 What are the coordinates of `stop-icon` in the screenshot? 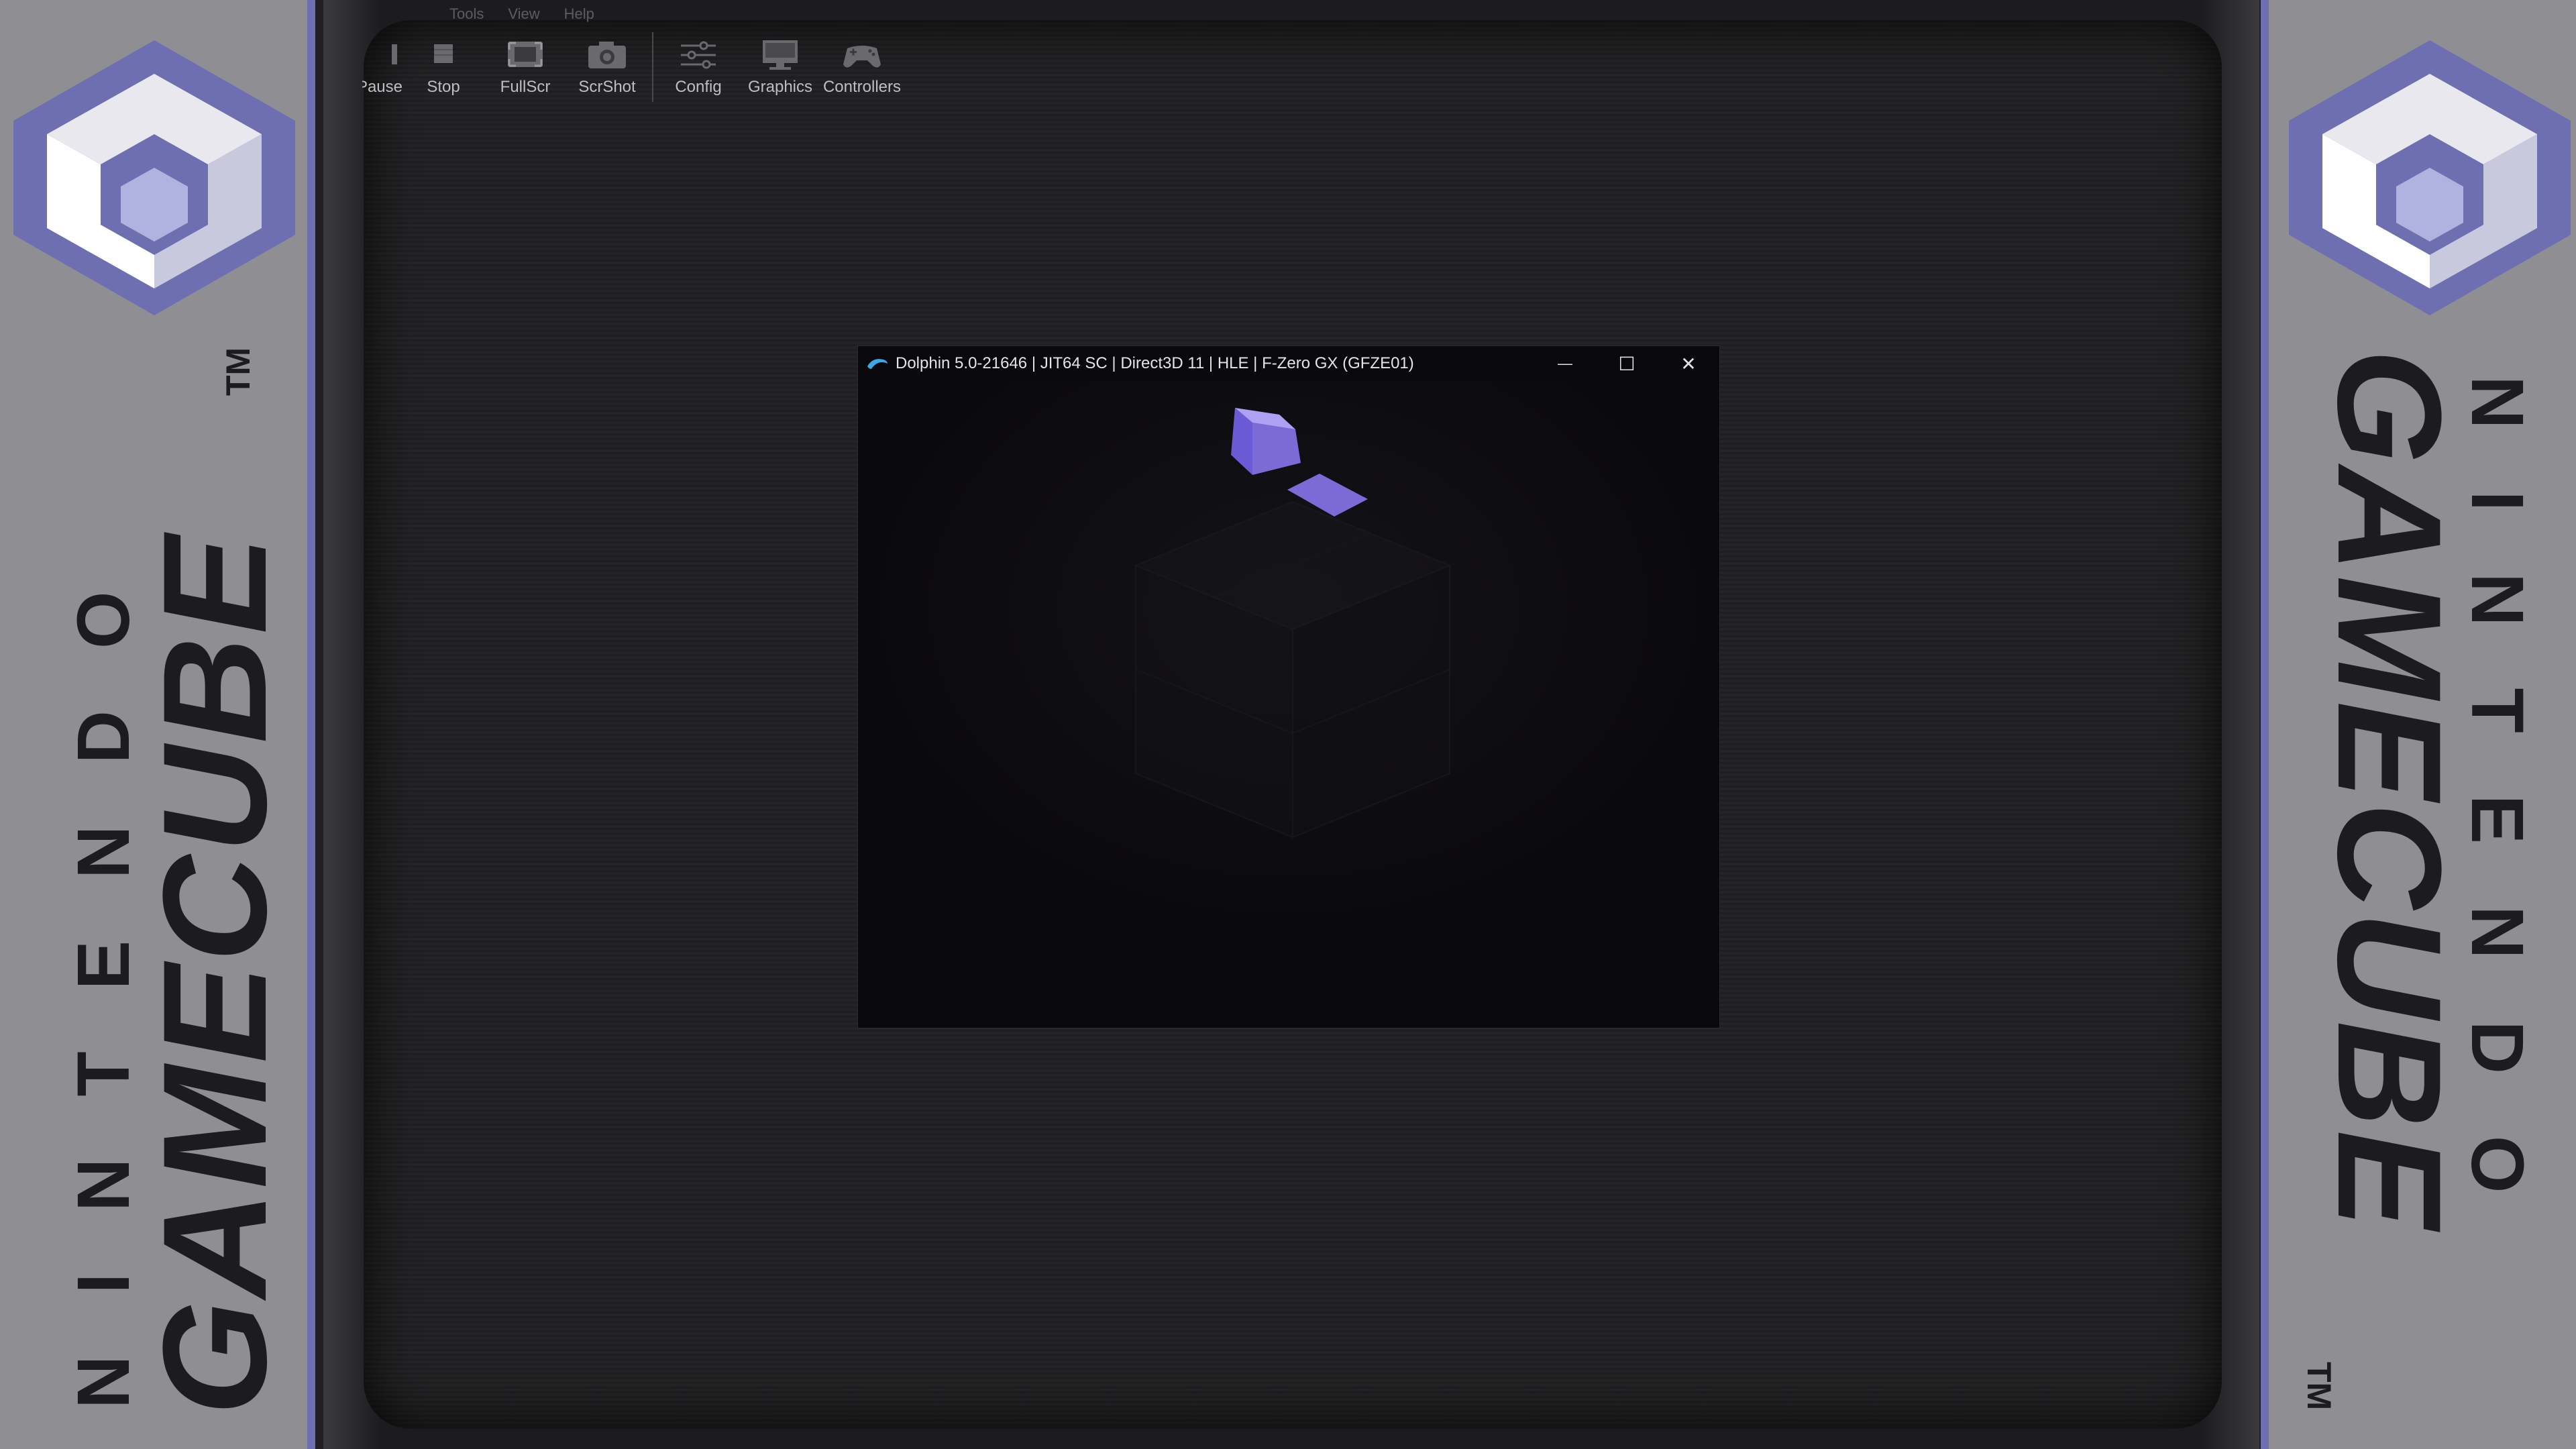 It's located at (443, 53).